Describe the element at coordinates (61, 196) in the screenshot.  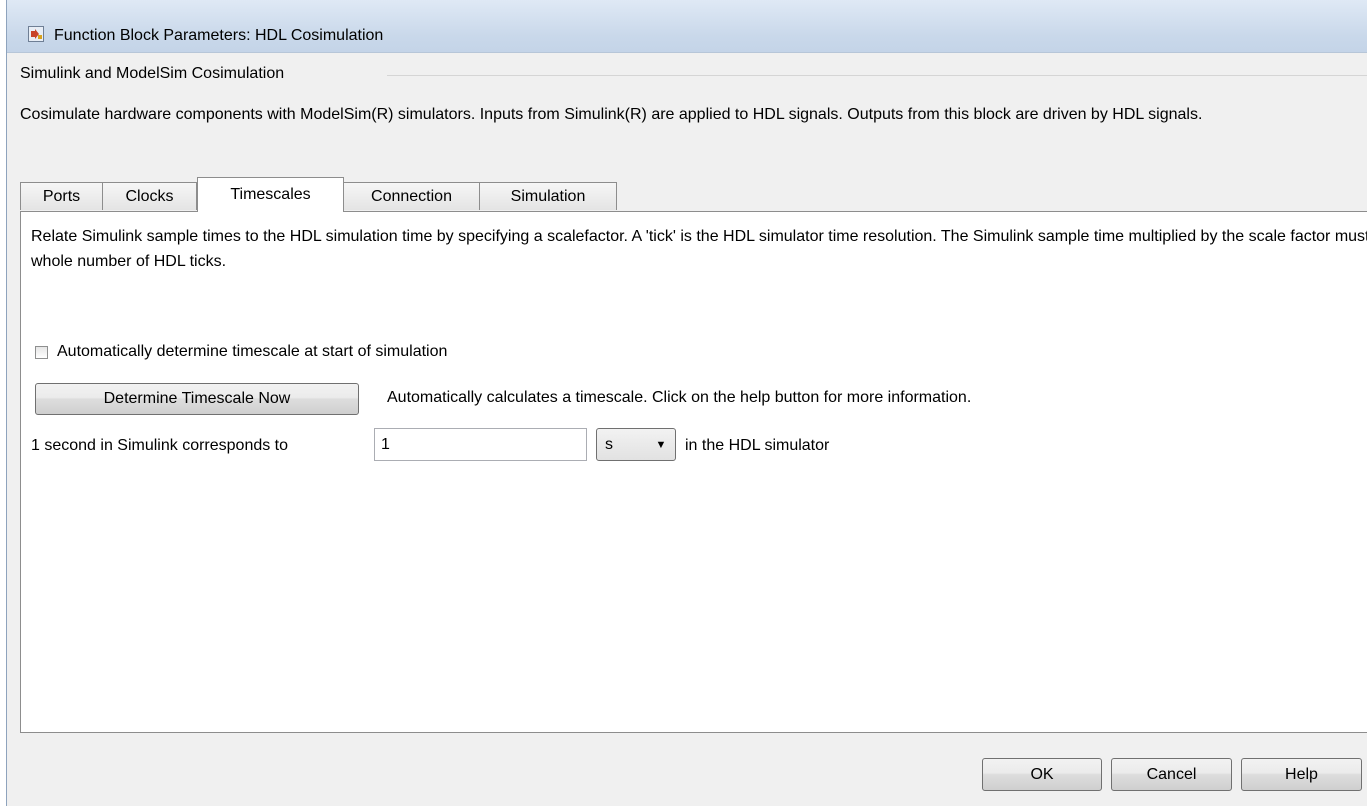
I see `tab-ports: Ports` at that location.